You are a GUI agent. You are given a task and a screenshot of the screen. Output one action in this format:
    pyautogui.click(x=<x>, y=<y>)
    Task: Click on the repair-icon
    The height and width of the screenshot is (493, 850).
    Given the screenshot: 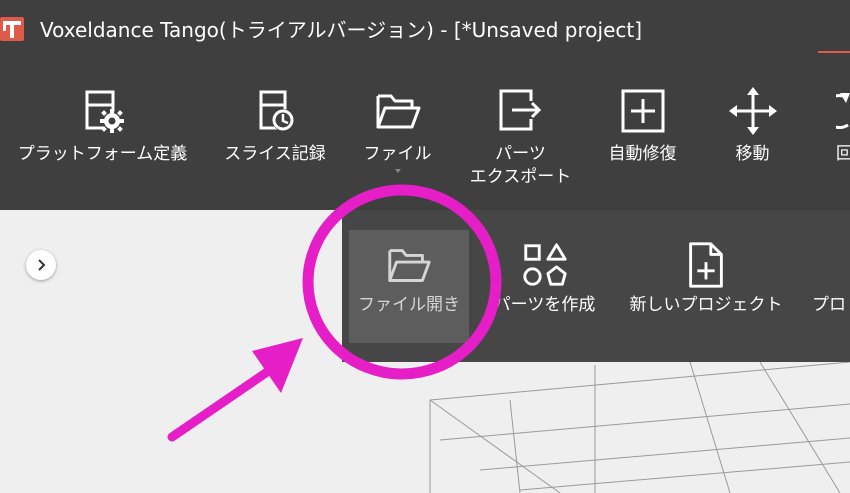 What is the action you would take?
    pyautogui.click(x=642, y=111)
    